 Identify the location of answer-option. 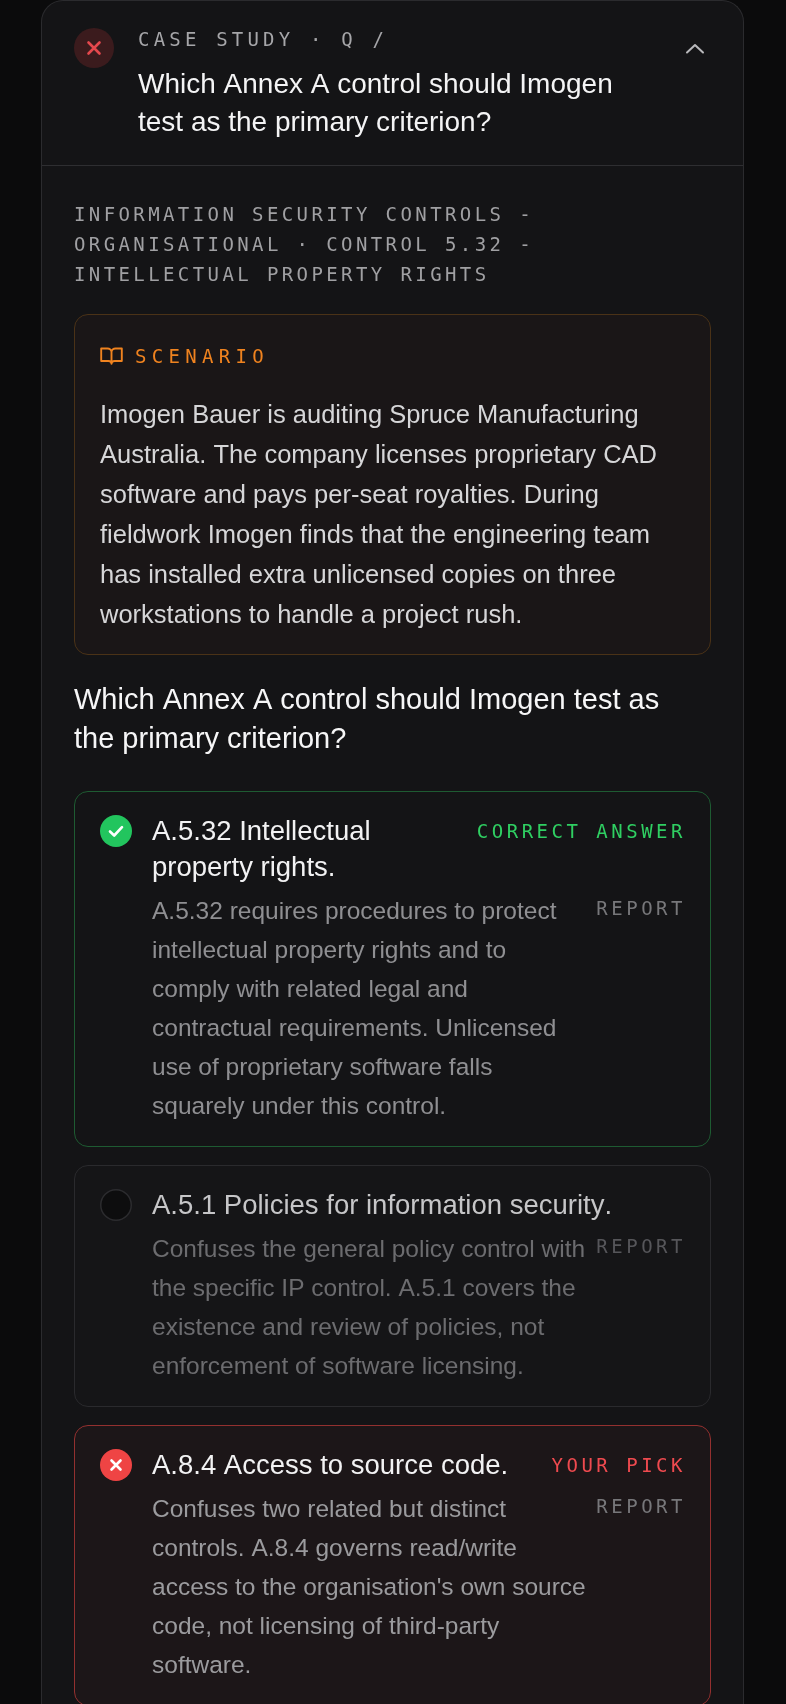
(392, 1286).